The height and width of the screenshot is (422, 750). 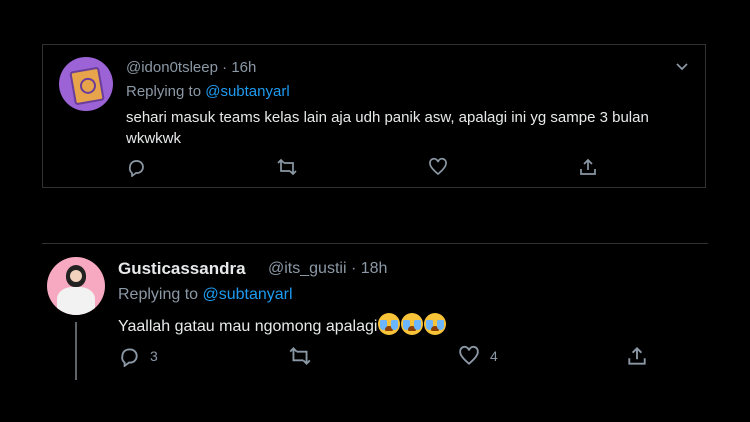 What do you see at coordinates (248, 326) in the screenshot?
I see `tweet-text-content: Yaallah gatau mau ngomong apalagi` at bounding box center [248, 326].